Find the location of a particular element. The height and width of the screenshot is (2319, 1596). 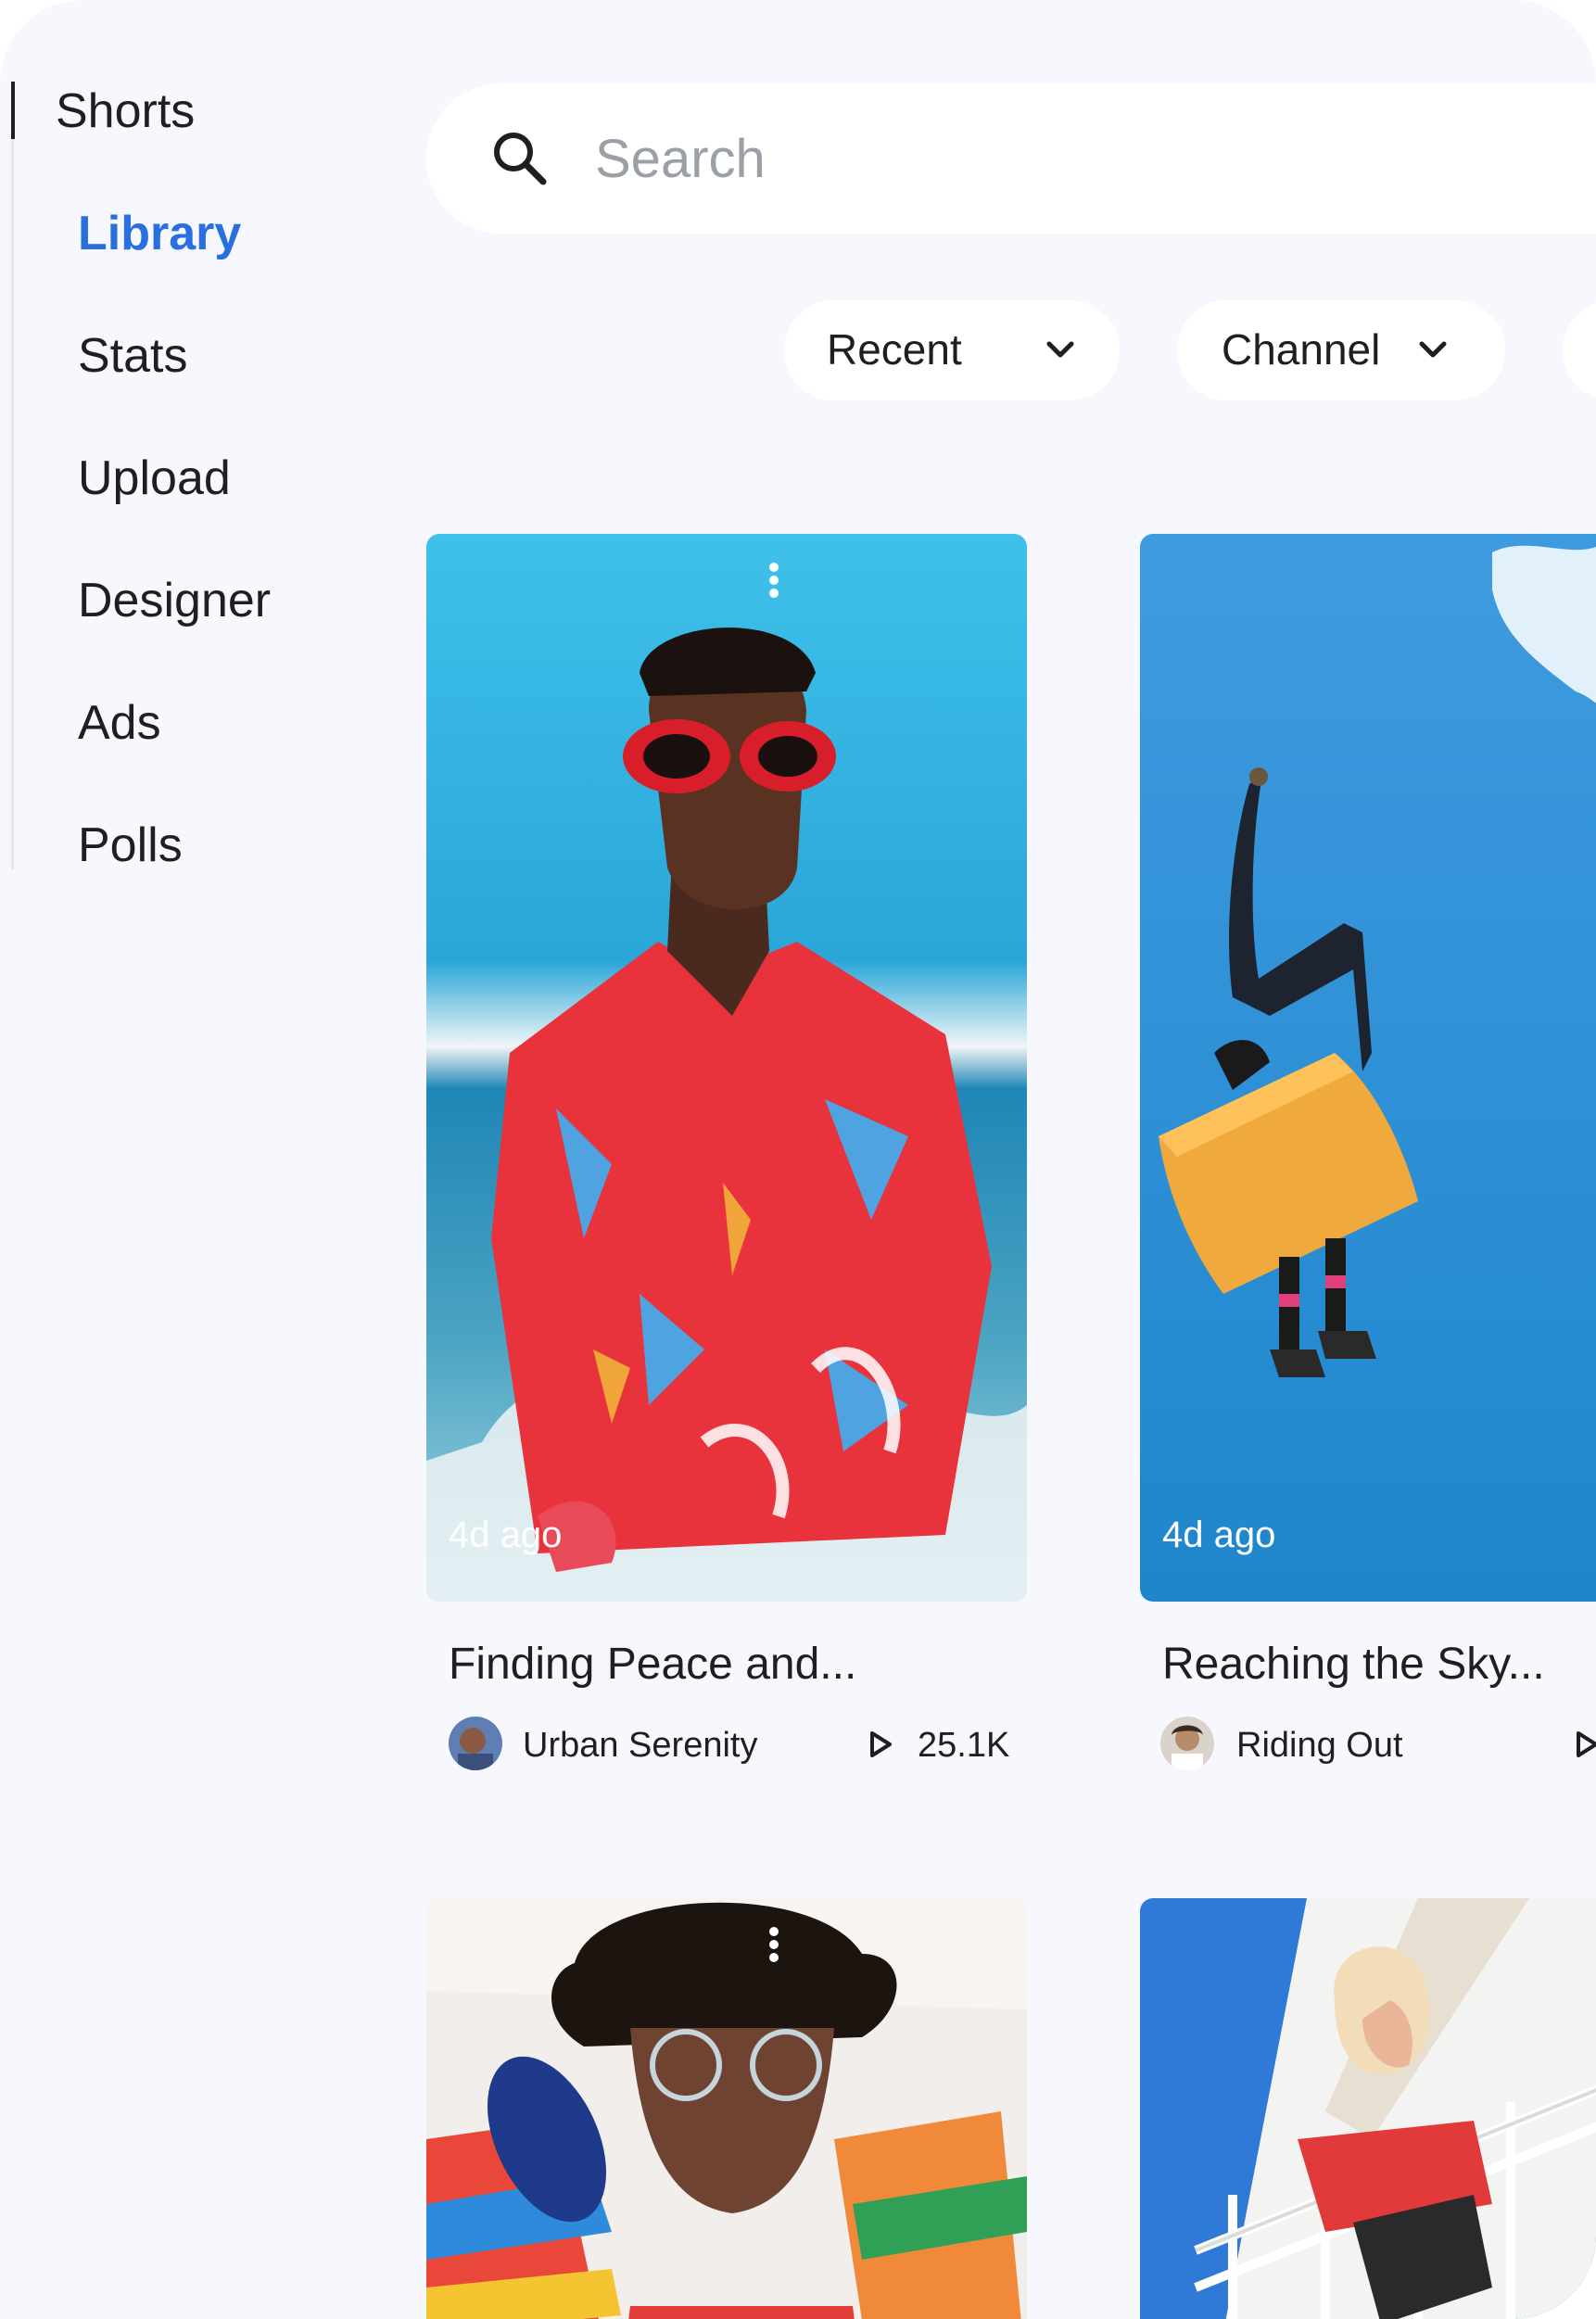

sidebar-item-ads: Ads is located at coordinates (119, 723).